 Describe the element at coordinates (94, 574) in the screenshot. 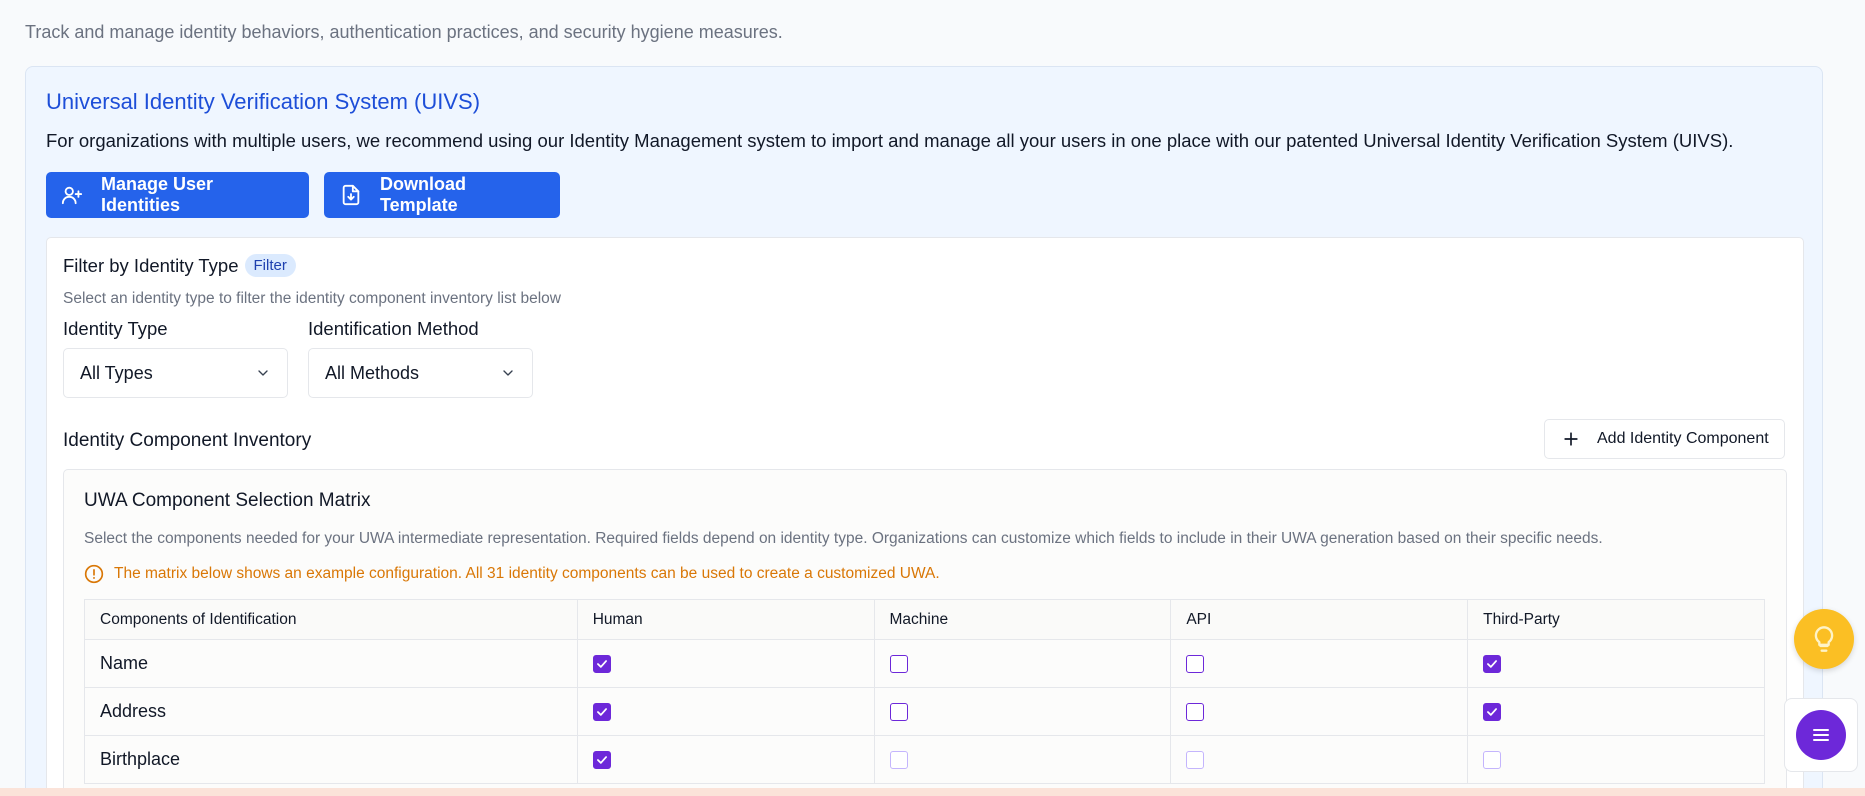

I see `alert-circle-icon` at that location.